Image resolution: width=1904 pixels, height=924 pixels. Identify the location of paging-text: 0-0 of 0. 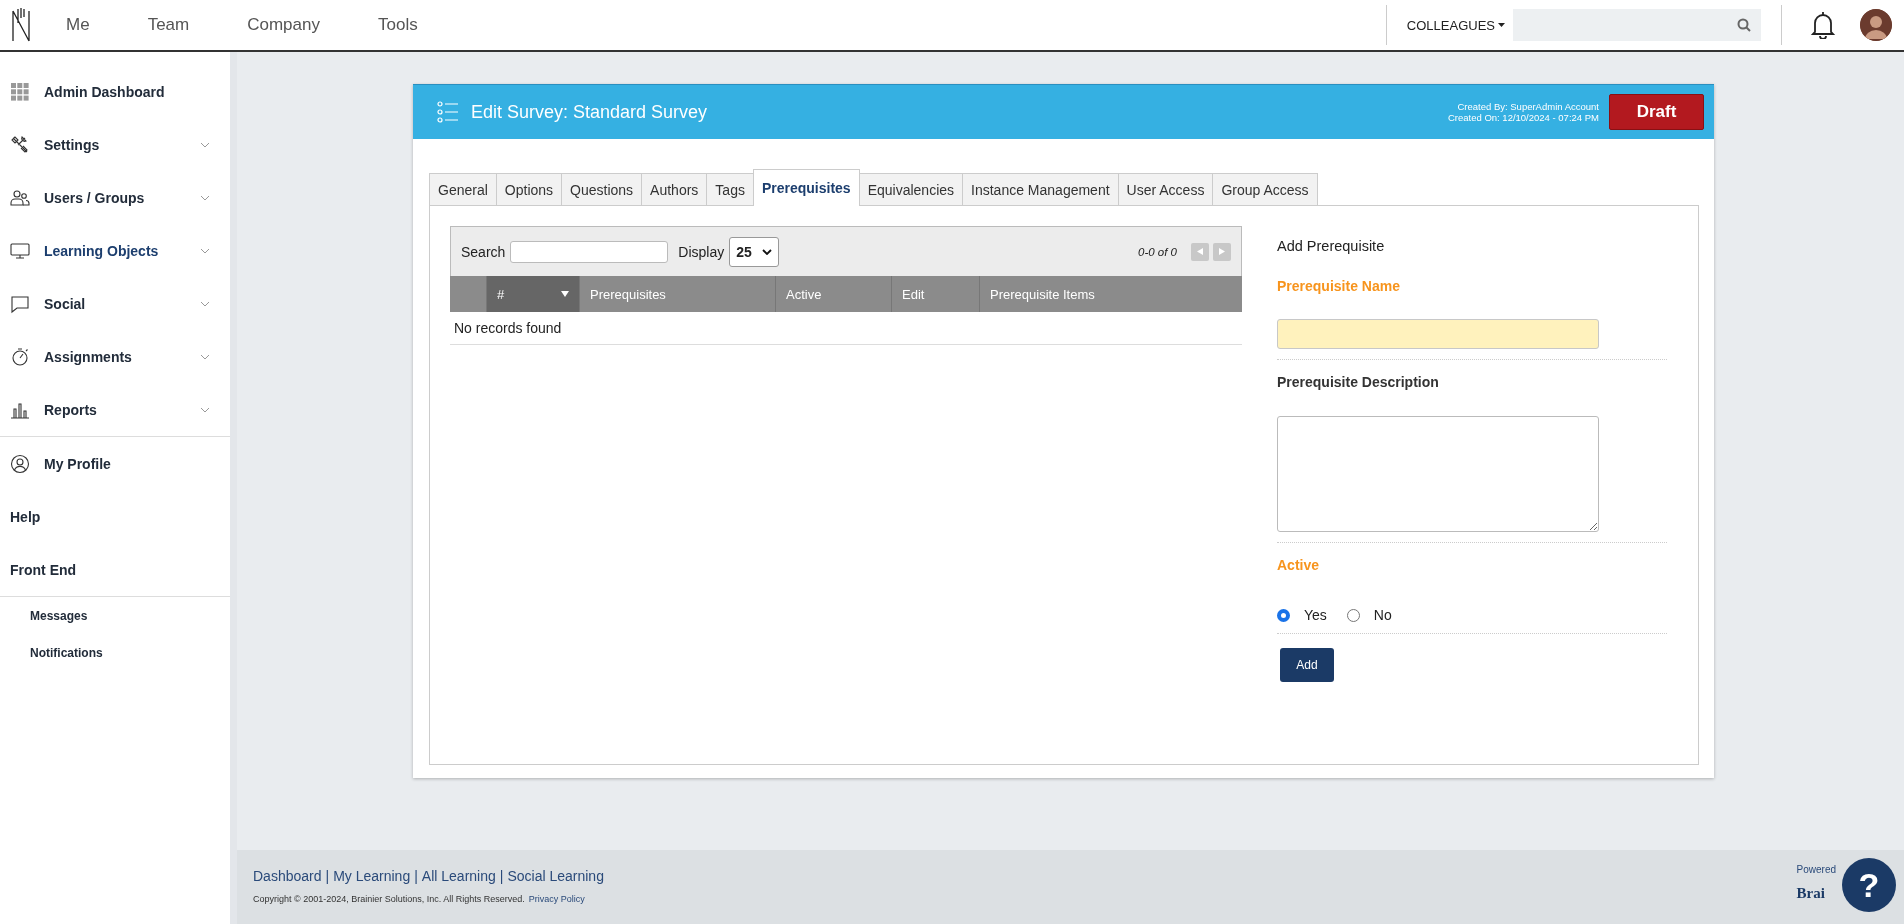
(1157, 251).